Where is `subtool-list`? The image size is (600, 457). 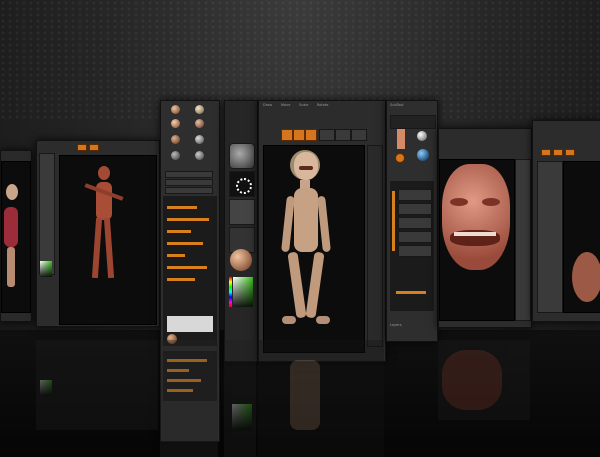
subtool-list is located at coordinates (412, 246).